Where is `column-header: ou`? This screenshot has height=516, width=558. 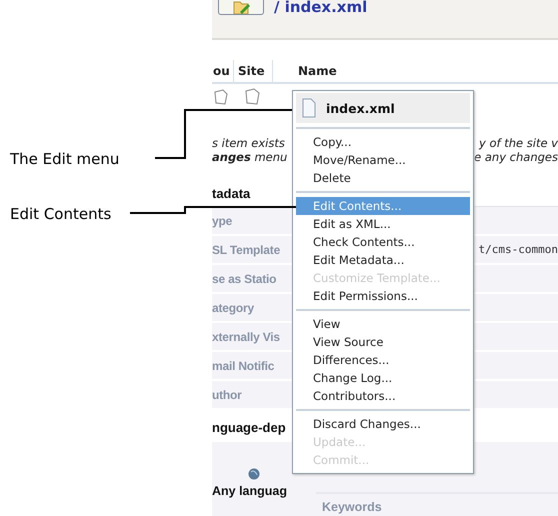 column-header: ou is located at coordinates (221, 71).